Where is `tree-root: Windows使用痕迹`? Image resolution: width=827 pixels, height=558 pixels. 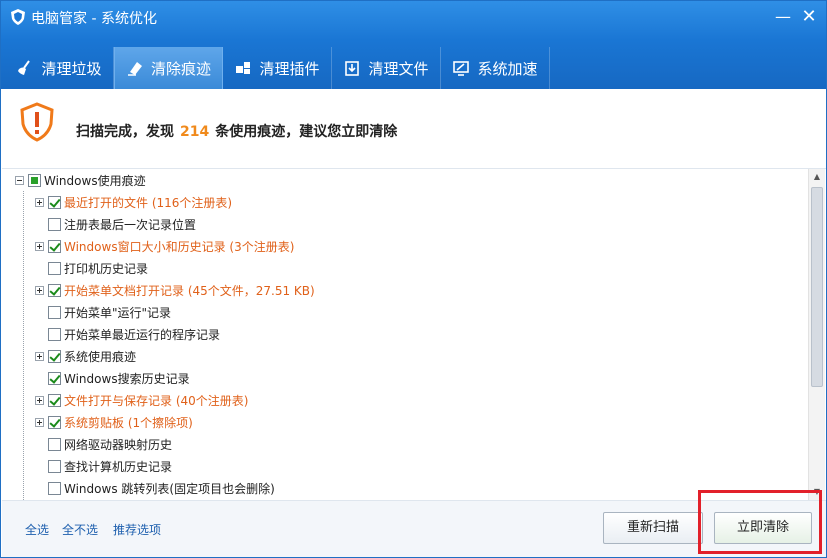 tree-root: Windows使用痕迹 is located at coordinates (80, 180).